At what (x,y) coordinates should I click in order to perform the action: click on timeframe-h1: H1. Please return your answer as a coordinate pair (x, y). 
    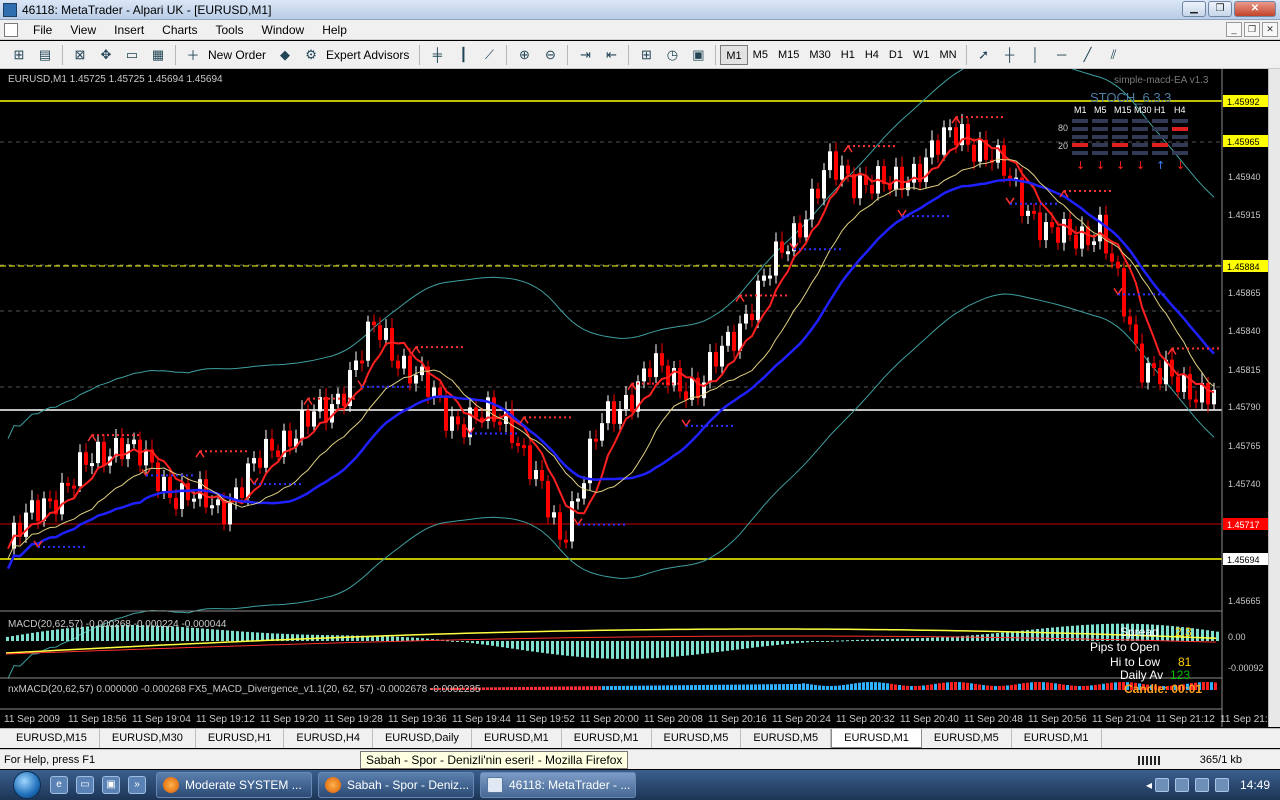
    Looking at the image, I should click on (848, 55).